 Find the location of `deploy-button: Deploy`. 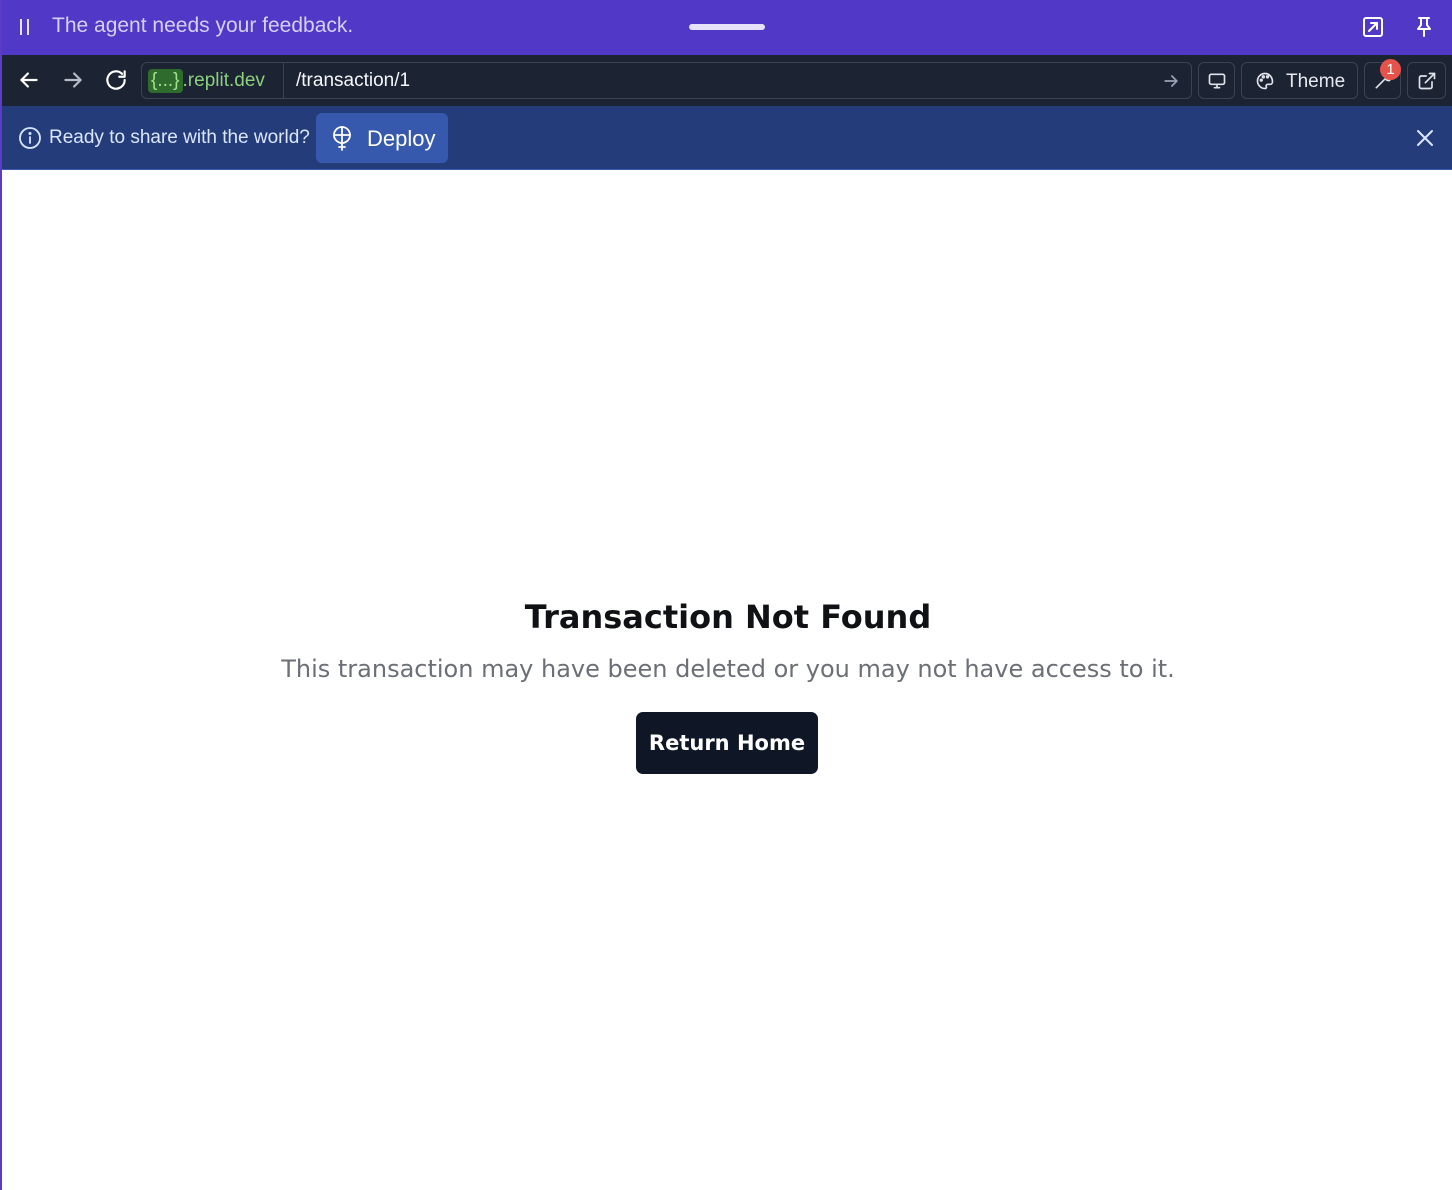

deploy-button: Deploy is located at coordinates (382, 138).